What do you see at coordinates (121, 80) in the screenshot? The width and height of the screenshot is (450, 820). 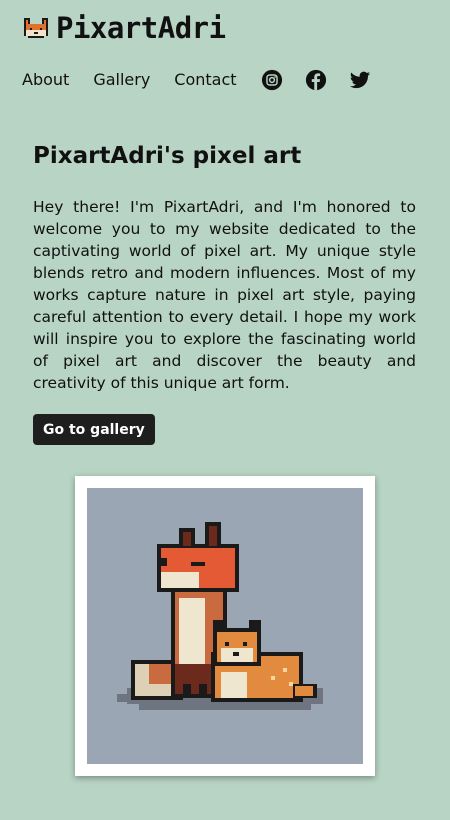 I see `nav-link-gallery: Gallery` at bounding box center [121, 80].